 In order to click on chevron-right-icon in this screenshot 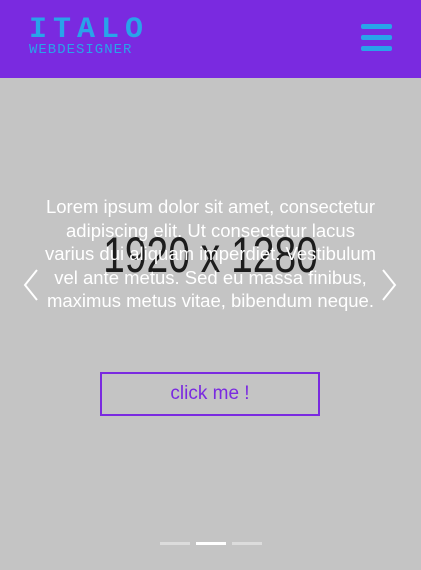, I will do `click(388, 285)`.